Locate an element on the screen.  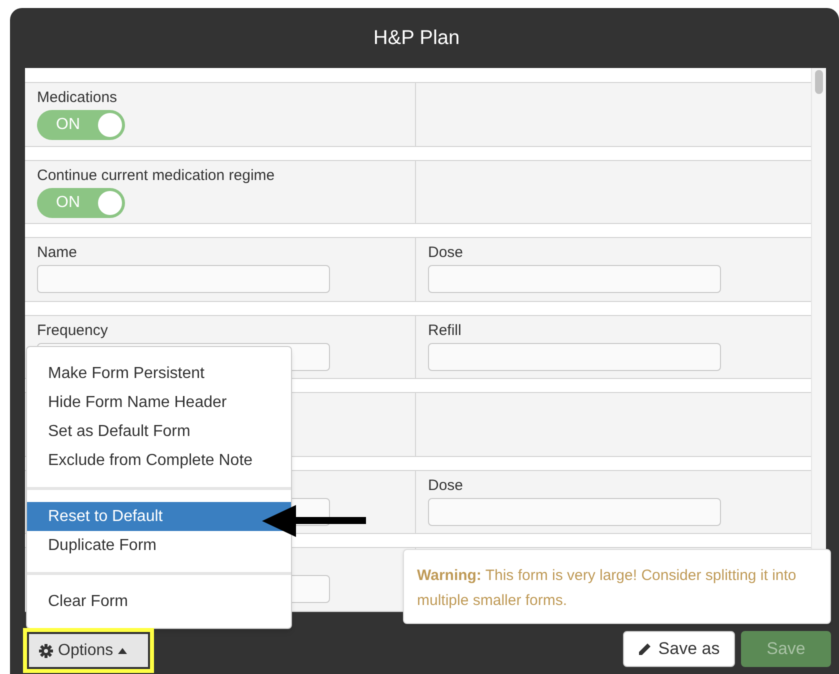
menu-item: Reset to Default is located at coordinates (159, 516).